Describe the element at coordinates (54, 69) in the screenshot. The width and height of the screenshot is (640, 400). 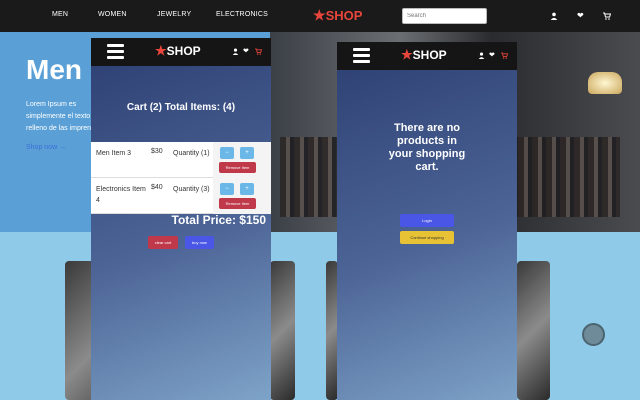
I see `hero-title: Men` at that location.